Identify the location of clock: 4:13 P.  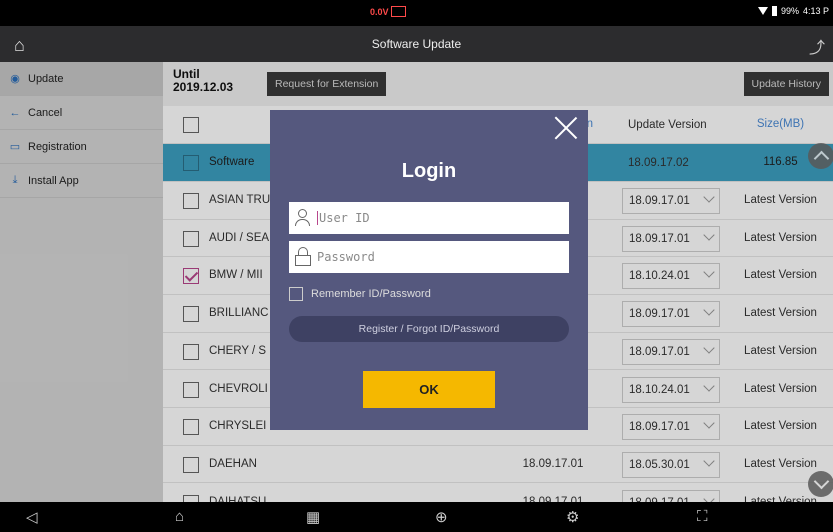
(815, 11).